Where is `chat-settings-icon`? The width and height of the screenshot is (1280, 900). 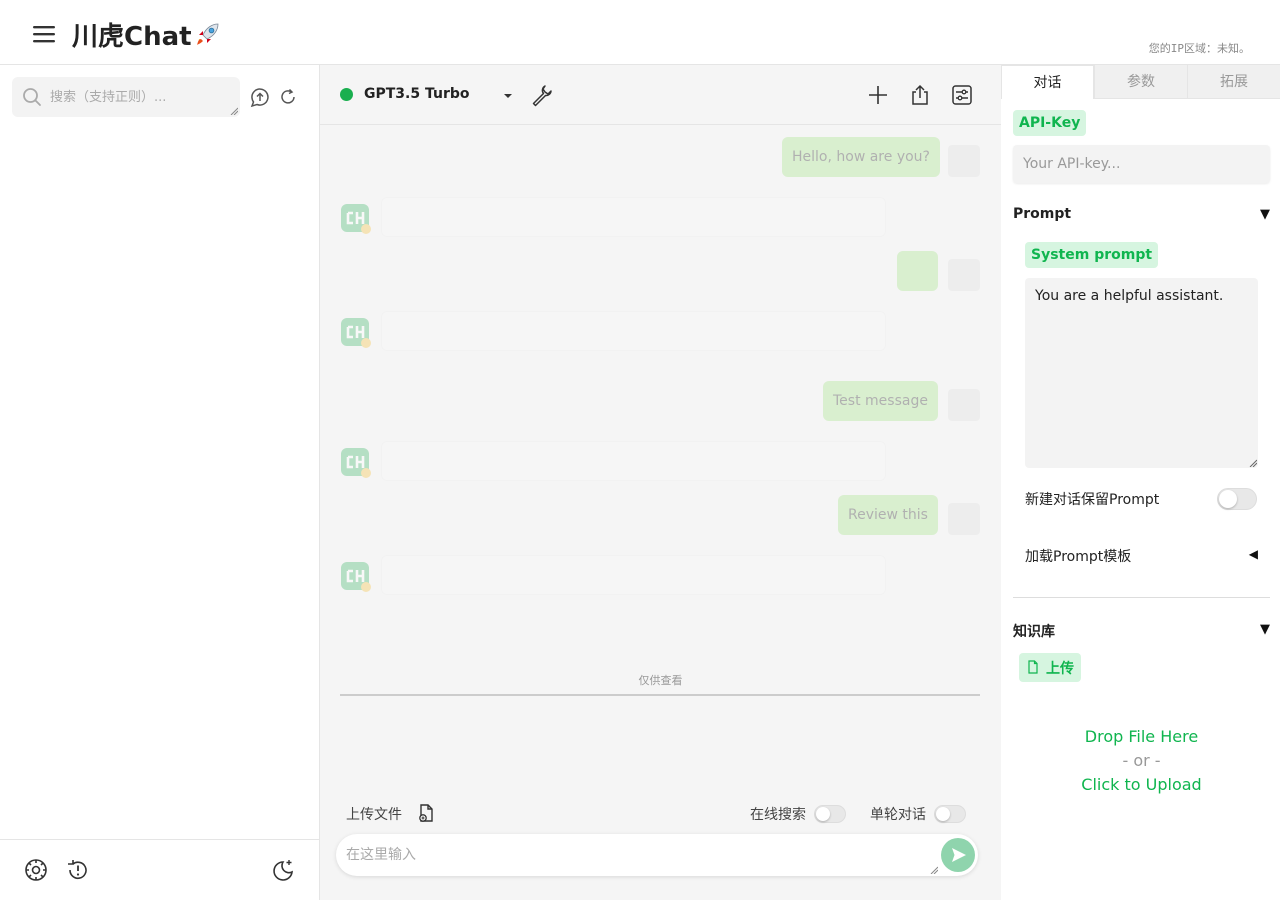 chat-settings-icon is located at coordinates (962, 95).